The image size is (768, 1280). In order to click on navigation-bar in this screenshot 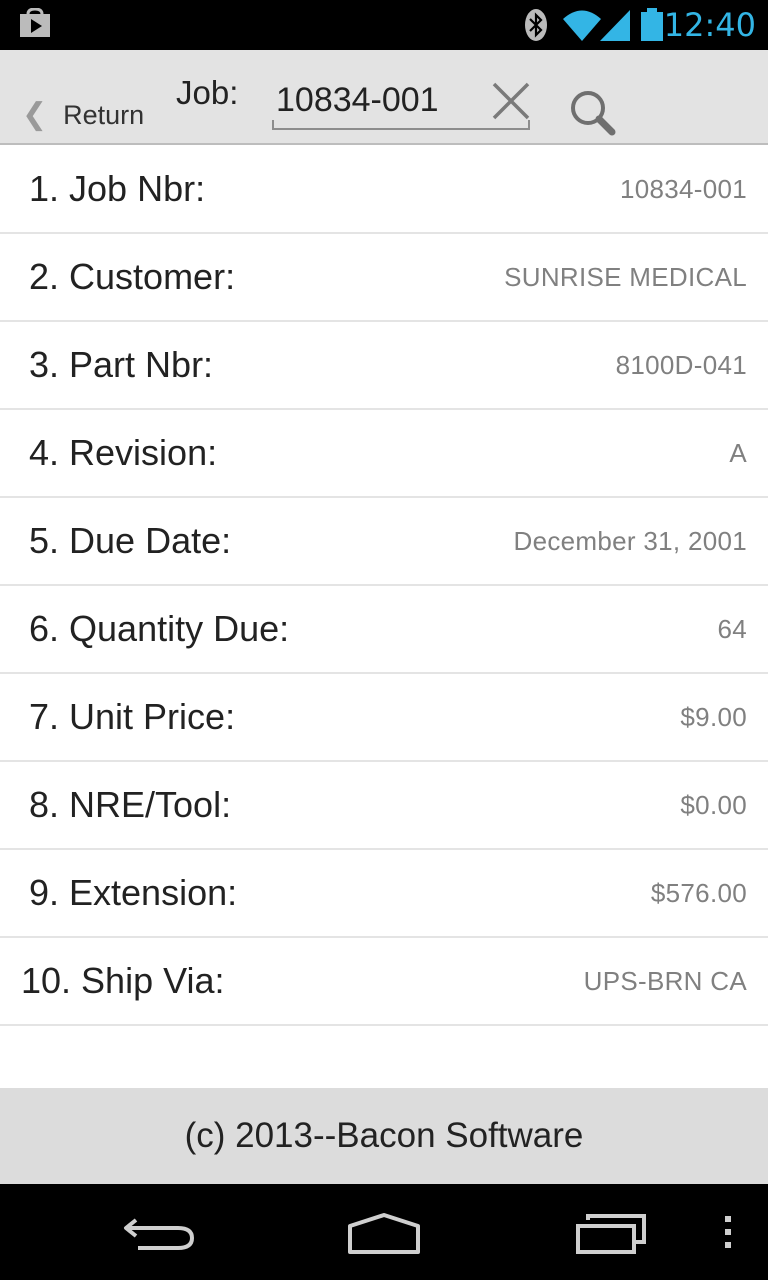, I will do `click(384, 1232)`.